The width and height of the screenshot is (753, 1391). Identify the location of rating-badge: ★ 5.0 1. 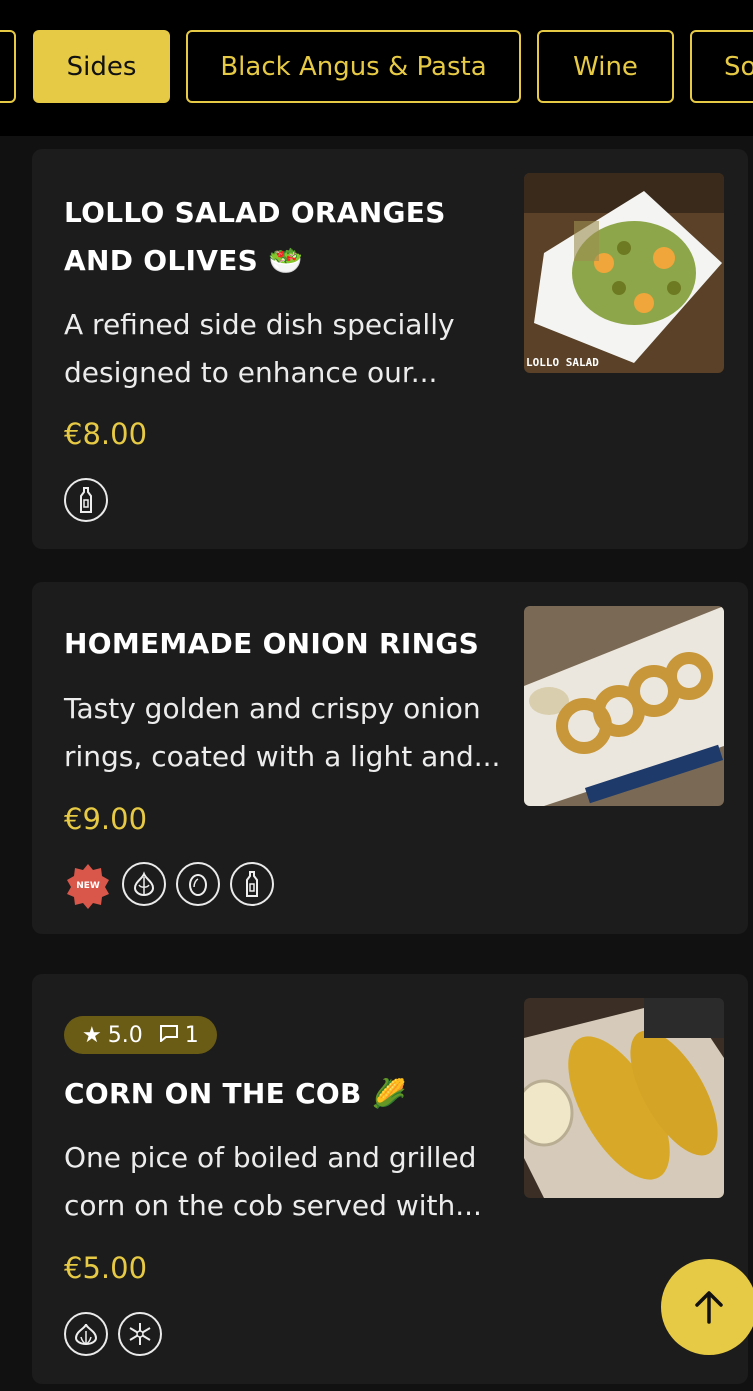
(140, 1035).